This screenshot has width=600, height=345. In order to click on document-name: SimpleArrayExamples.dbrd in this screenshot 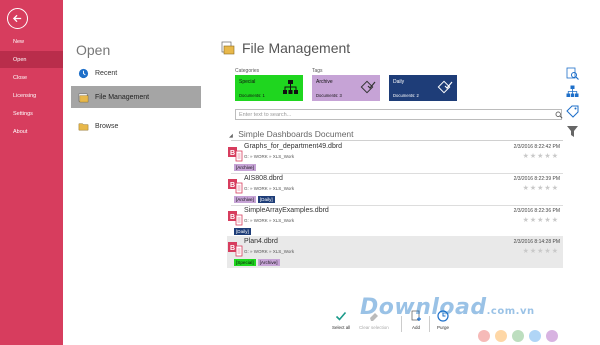, I will do `click(286, 210)`.